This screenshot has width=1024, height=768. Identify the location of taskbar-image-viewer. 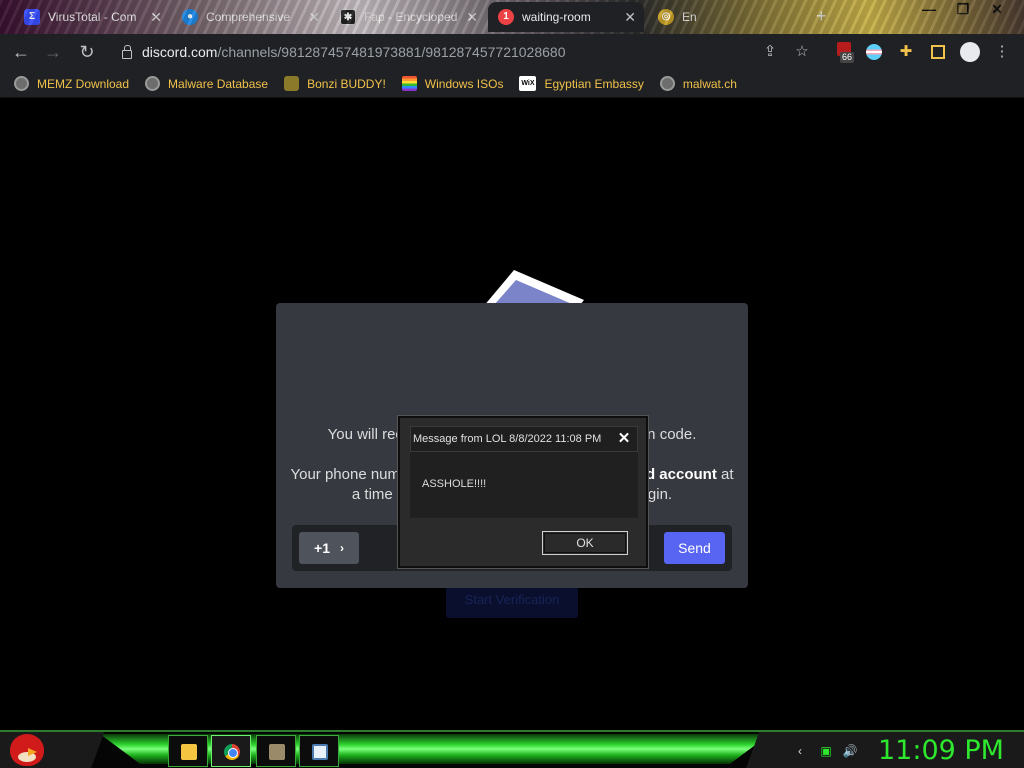
(276, 751).